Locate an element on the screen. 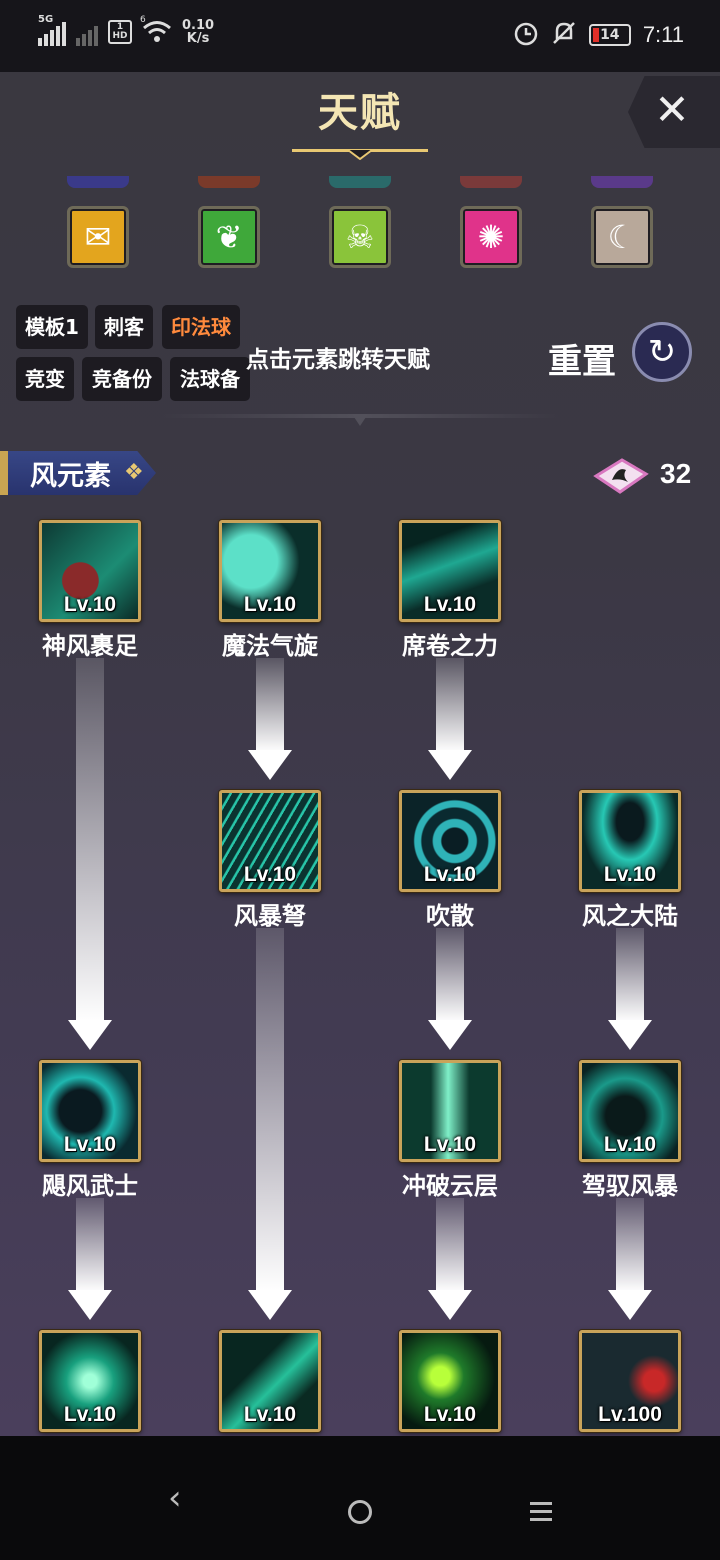  talent-node-t10: Lv.10 is located at coordinates (90, 1381).